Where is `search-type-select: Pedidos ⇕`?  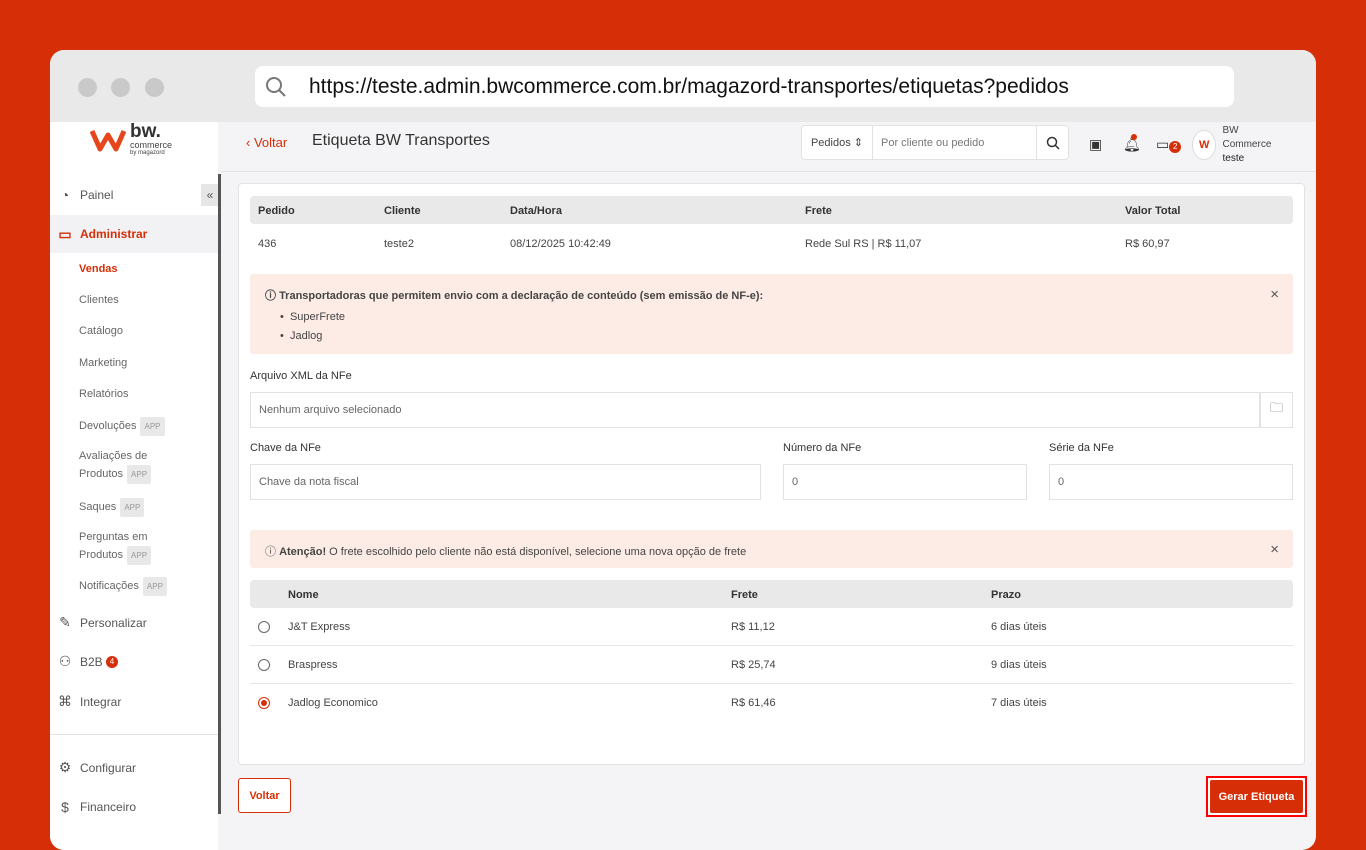 search-type-select: Pedidos ⇕ is located at coordinates (837, 142).